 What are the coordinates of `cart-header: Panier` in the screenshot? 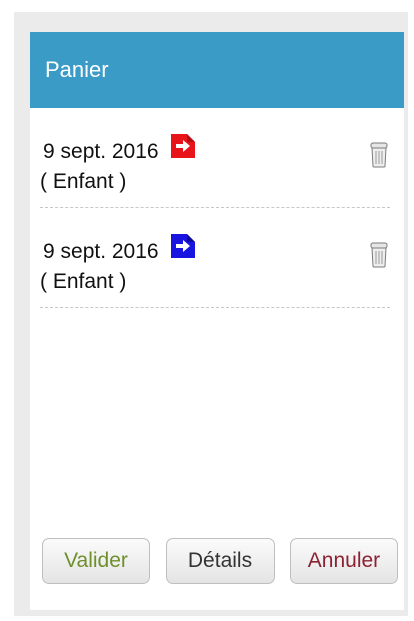 It's located at (217, 70).